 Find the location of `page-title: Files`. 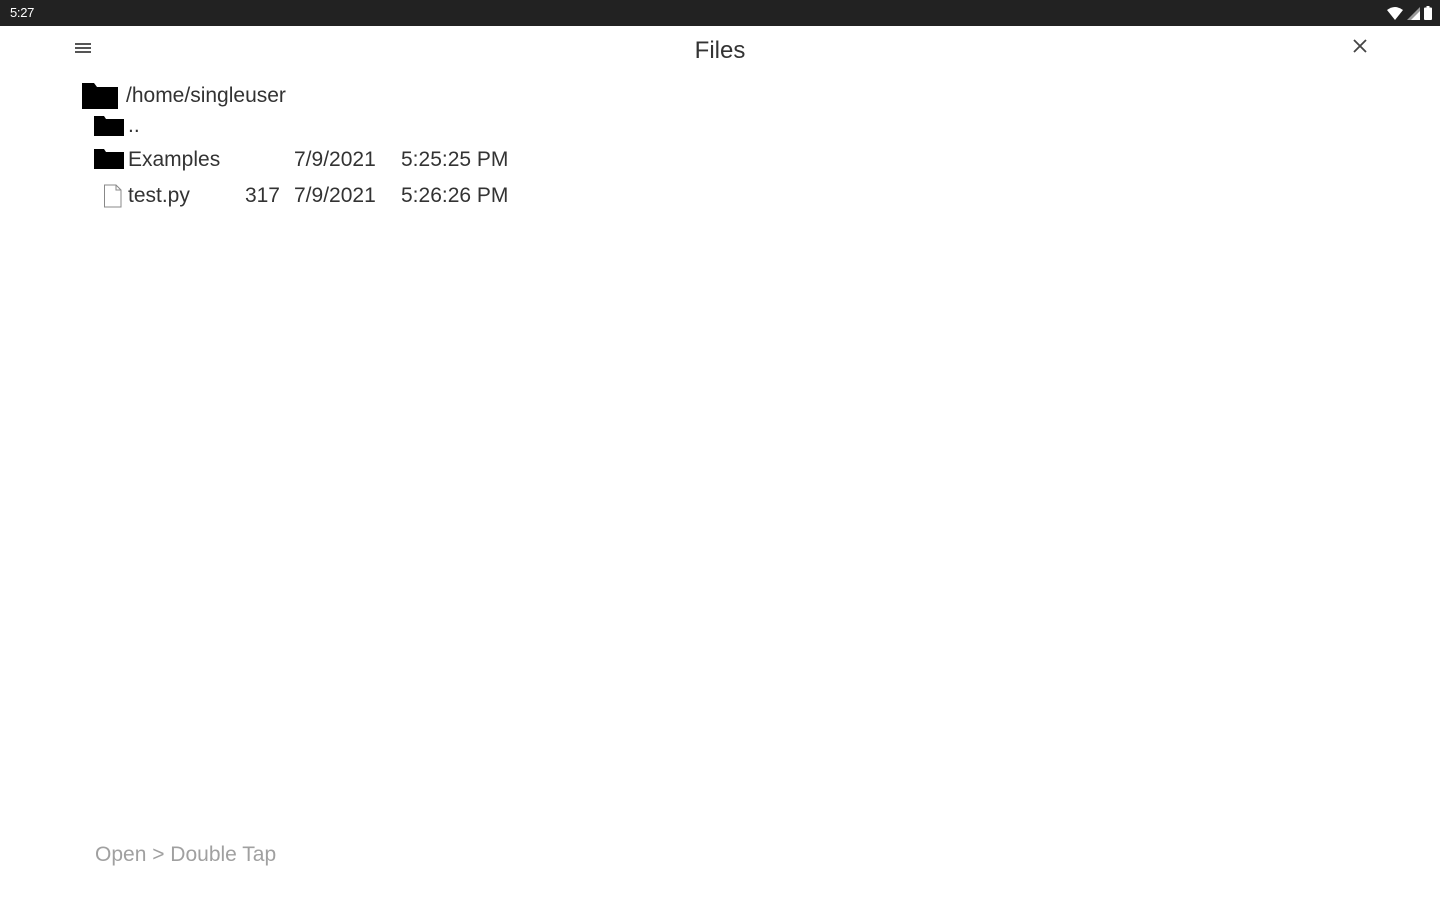

page-title: Files is located at coordinates (720, 50).